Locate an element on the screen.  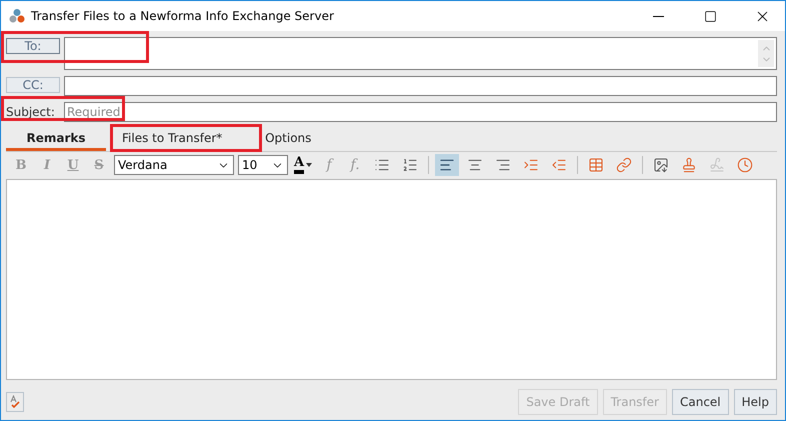
function-button: f is located at coordinates (329, 165).